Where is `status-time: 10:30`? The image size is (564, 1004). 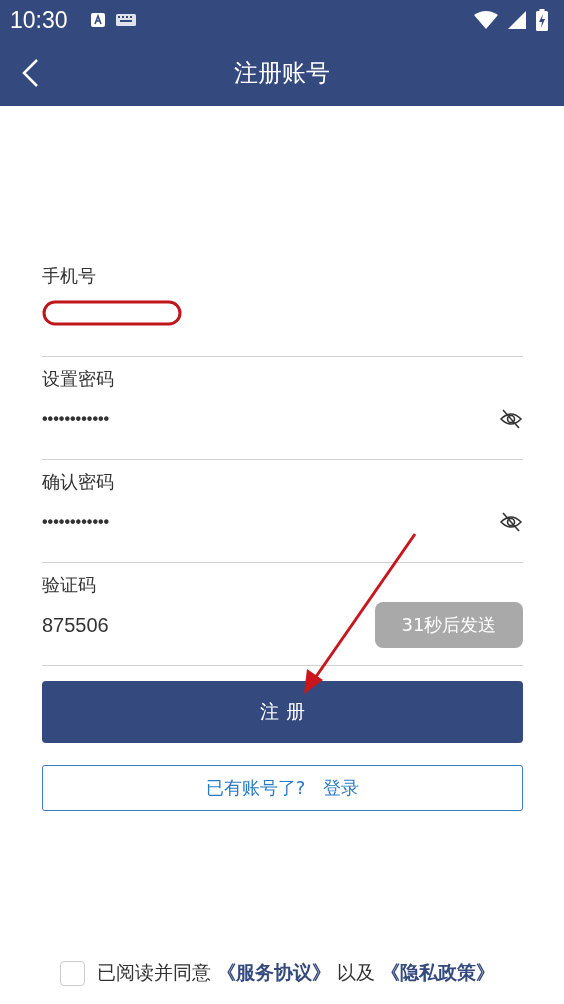
status-time: 10:30 is located at coordinates (39, 20).